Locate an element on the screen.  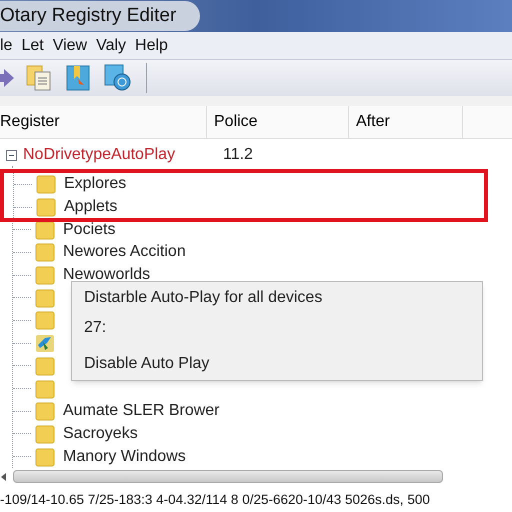
popup-text: Distarble Auto-Play for all devices is located at coordinates (204, 298).